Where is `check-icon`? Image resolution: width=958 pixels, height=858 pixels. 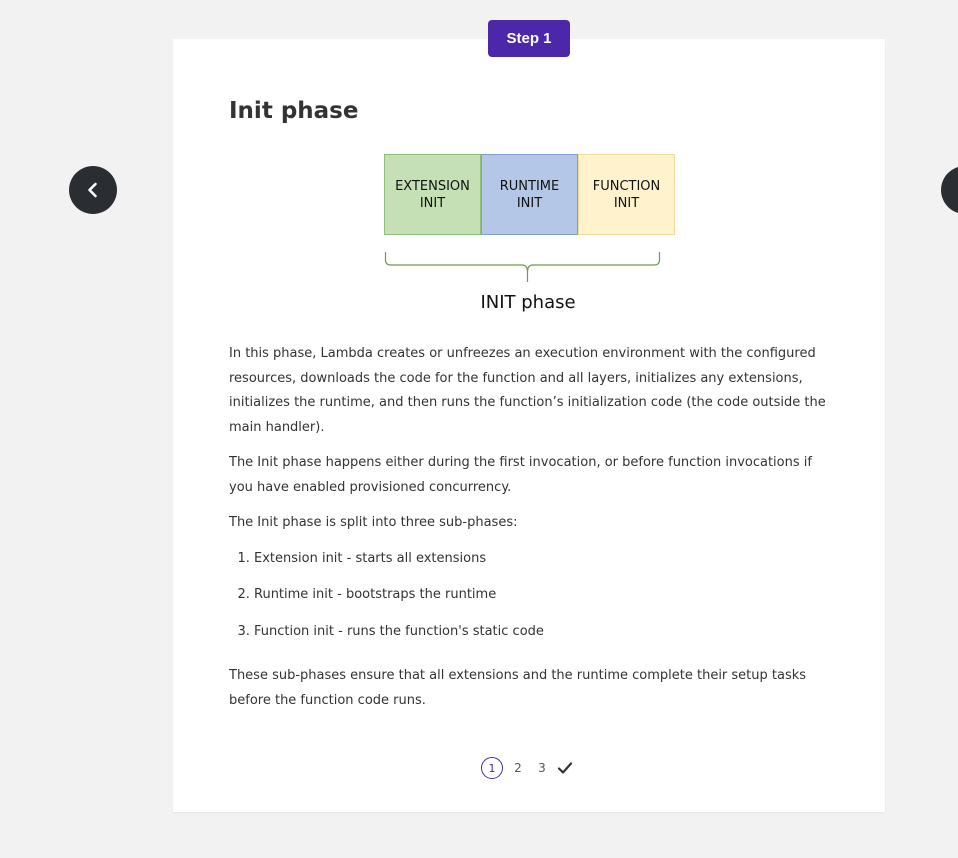 check-icon is located at coordinates (566, 768).